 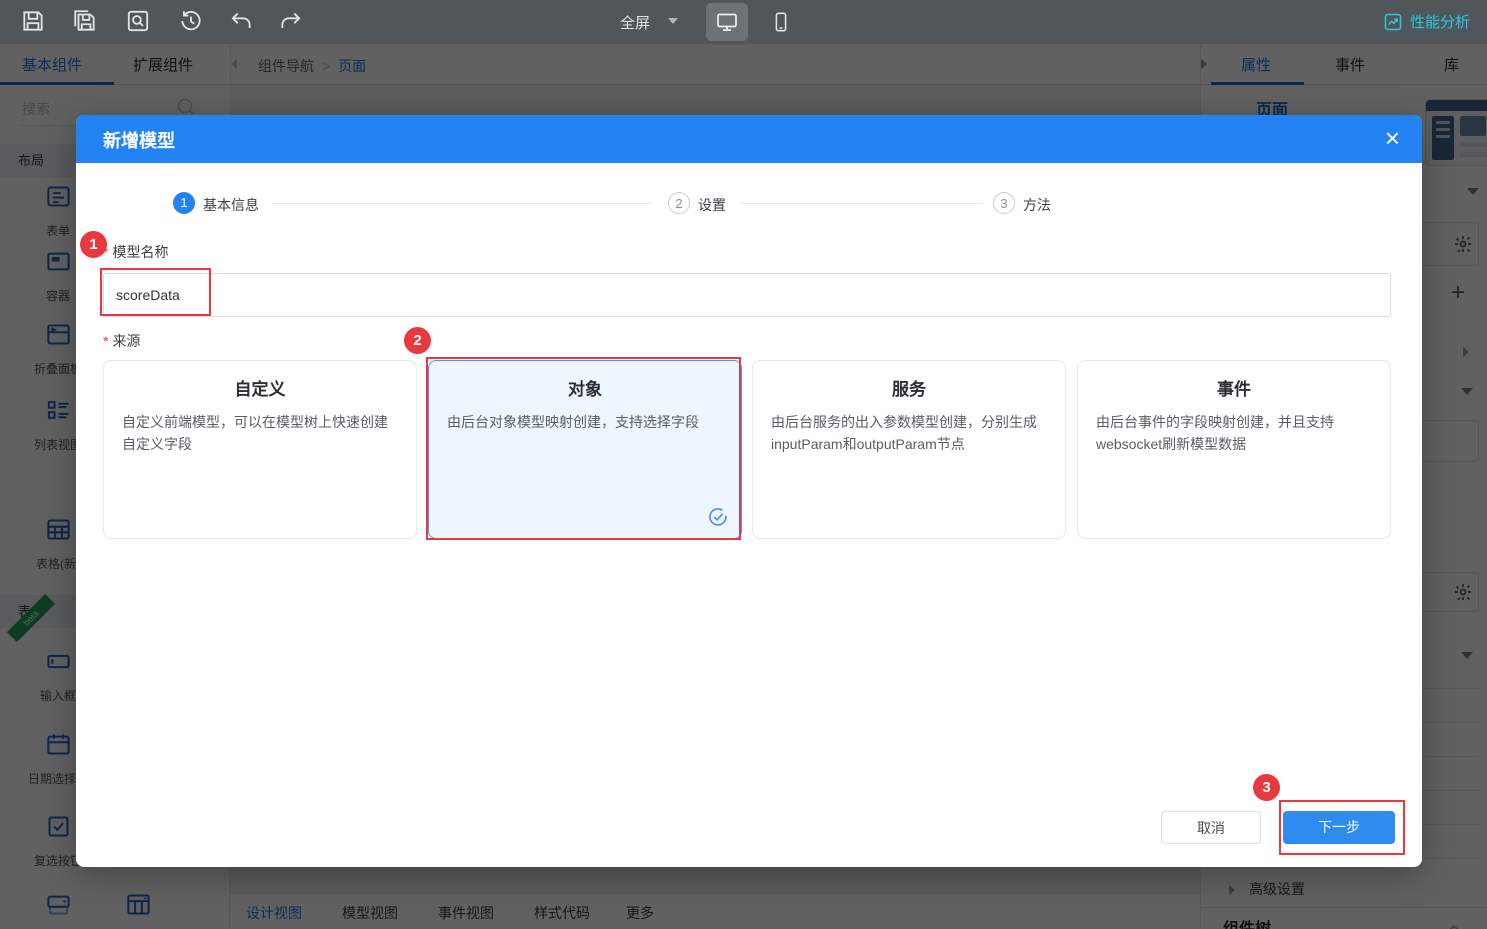 What do you see at coordinates (417, 340) in the screenshot?
I see `annotation-badge-2: 2` at bounding box center [417, 340].